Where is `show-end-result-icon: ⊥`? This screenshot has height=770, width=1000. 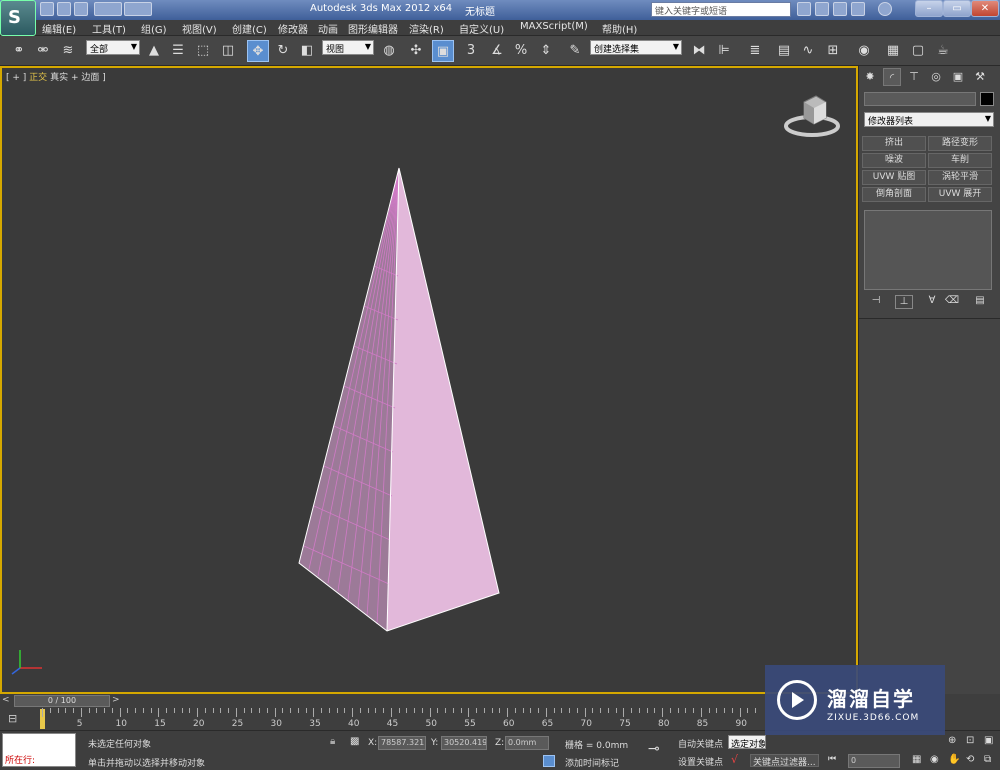
show-end-result-icon: ⊥ is located at coordinates (904, 302).